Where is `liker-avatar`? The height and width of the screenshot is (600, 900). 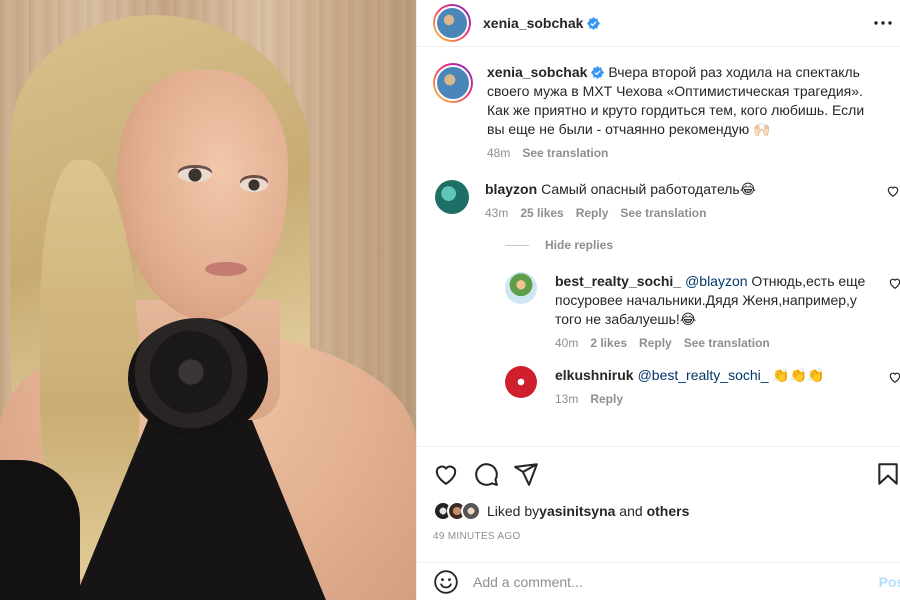
liker-avatar is located at coordinates (471, 511).